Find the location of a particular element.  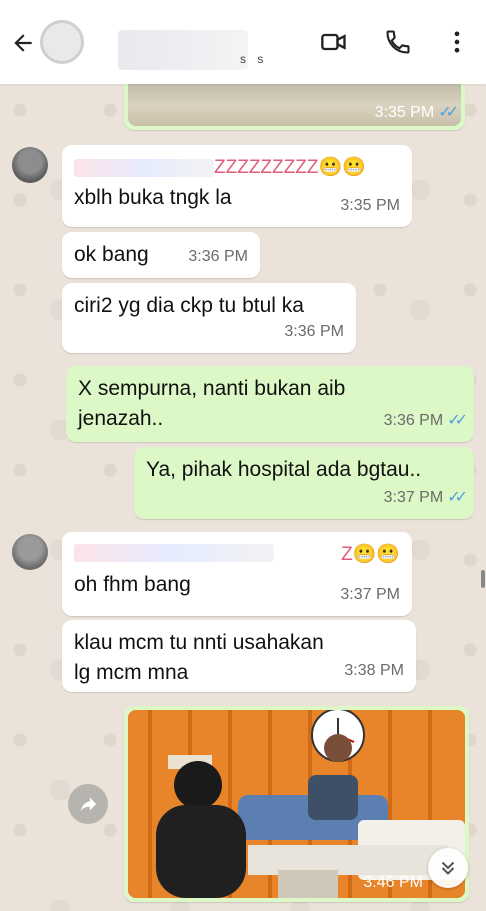

message-meta: 3:36 PM ✓✓ is located at coordinates (425, 421).